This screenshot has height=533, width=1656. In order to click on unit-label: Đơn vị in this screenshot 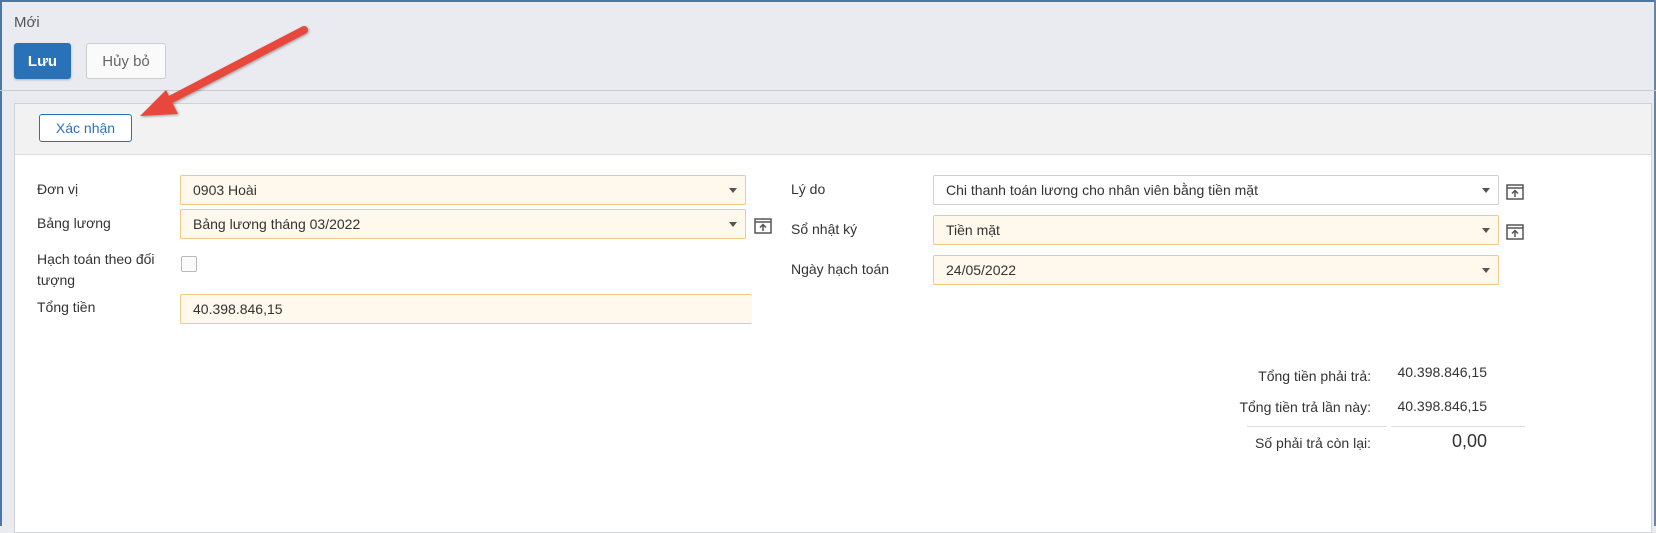, I will do `click(58, 189)`.